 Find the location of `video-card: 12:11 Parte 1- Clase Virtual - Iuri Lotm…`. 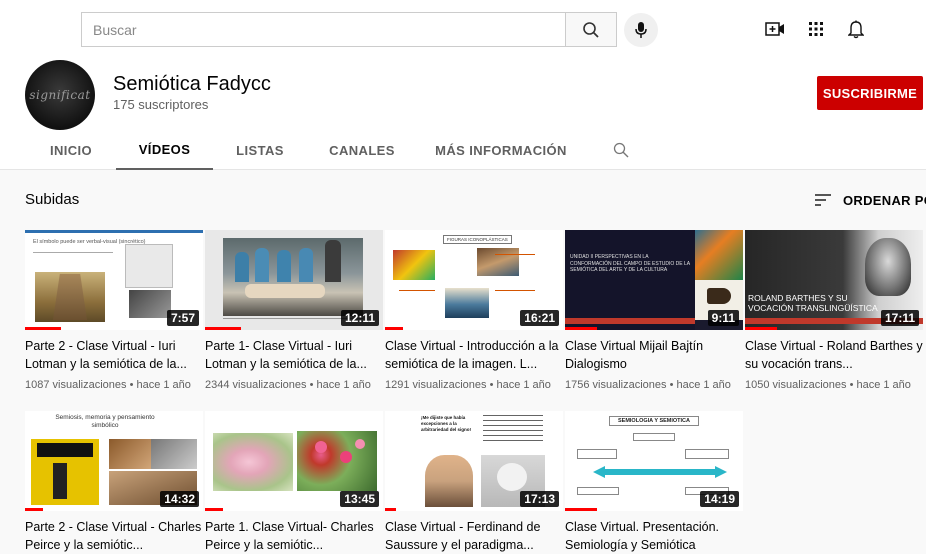

video-card: 12:11 Parte 1- Clase Virtual - Iuri Lotm… is located at coordinates (294, 310).